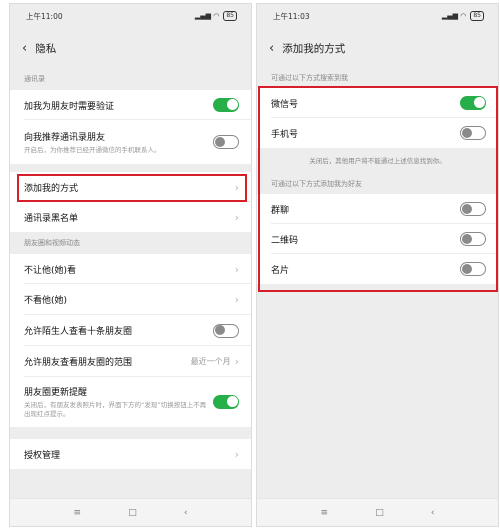  Describe the element at coordinates (130, 269) in the screenshot. I see `hide-from-row: 不让他(她)看 ›` at that location.